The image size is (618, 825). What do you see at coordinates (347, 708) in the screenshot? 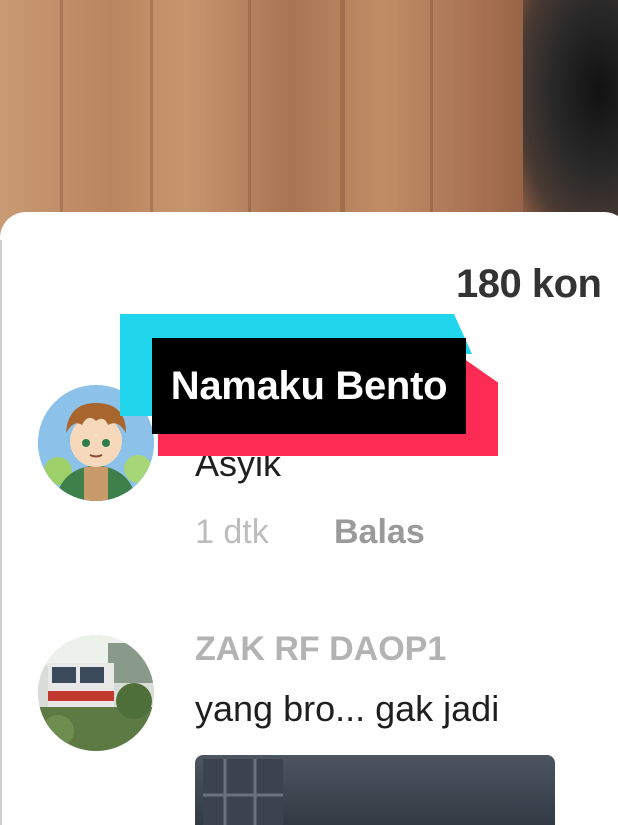
I see `comment-text: yang bro... gak jadi` at bounding box center [347, 708].